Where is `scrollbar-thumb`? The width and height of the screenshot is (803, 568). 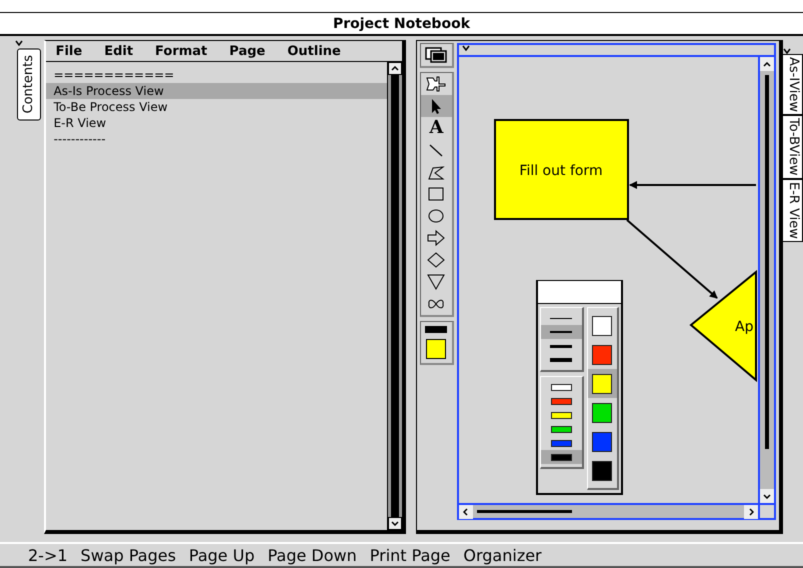 scrollbar-thumb is located at coordinates (524, 511).